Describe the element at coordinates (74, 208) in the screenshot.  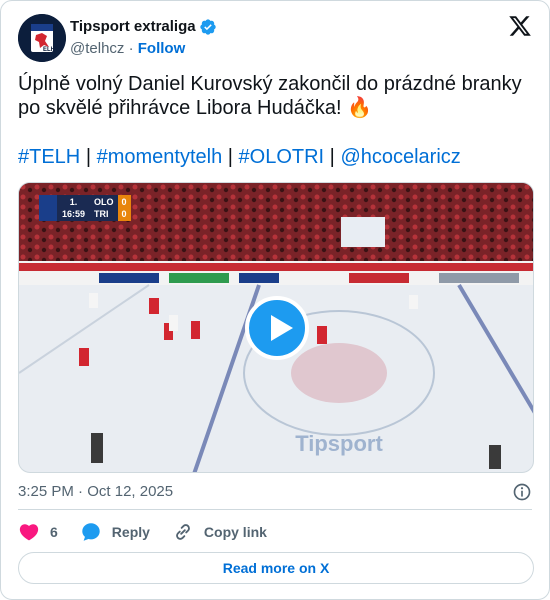
I see `scorebug-period-clock: 1. 16:59` at that location.